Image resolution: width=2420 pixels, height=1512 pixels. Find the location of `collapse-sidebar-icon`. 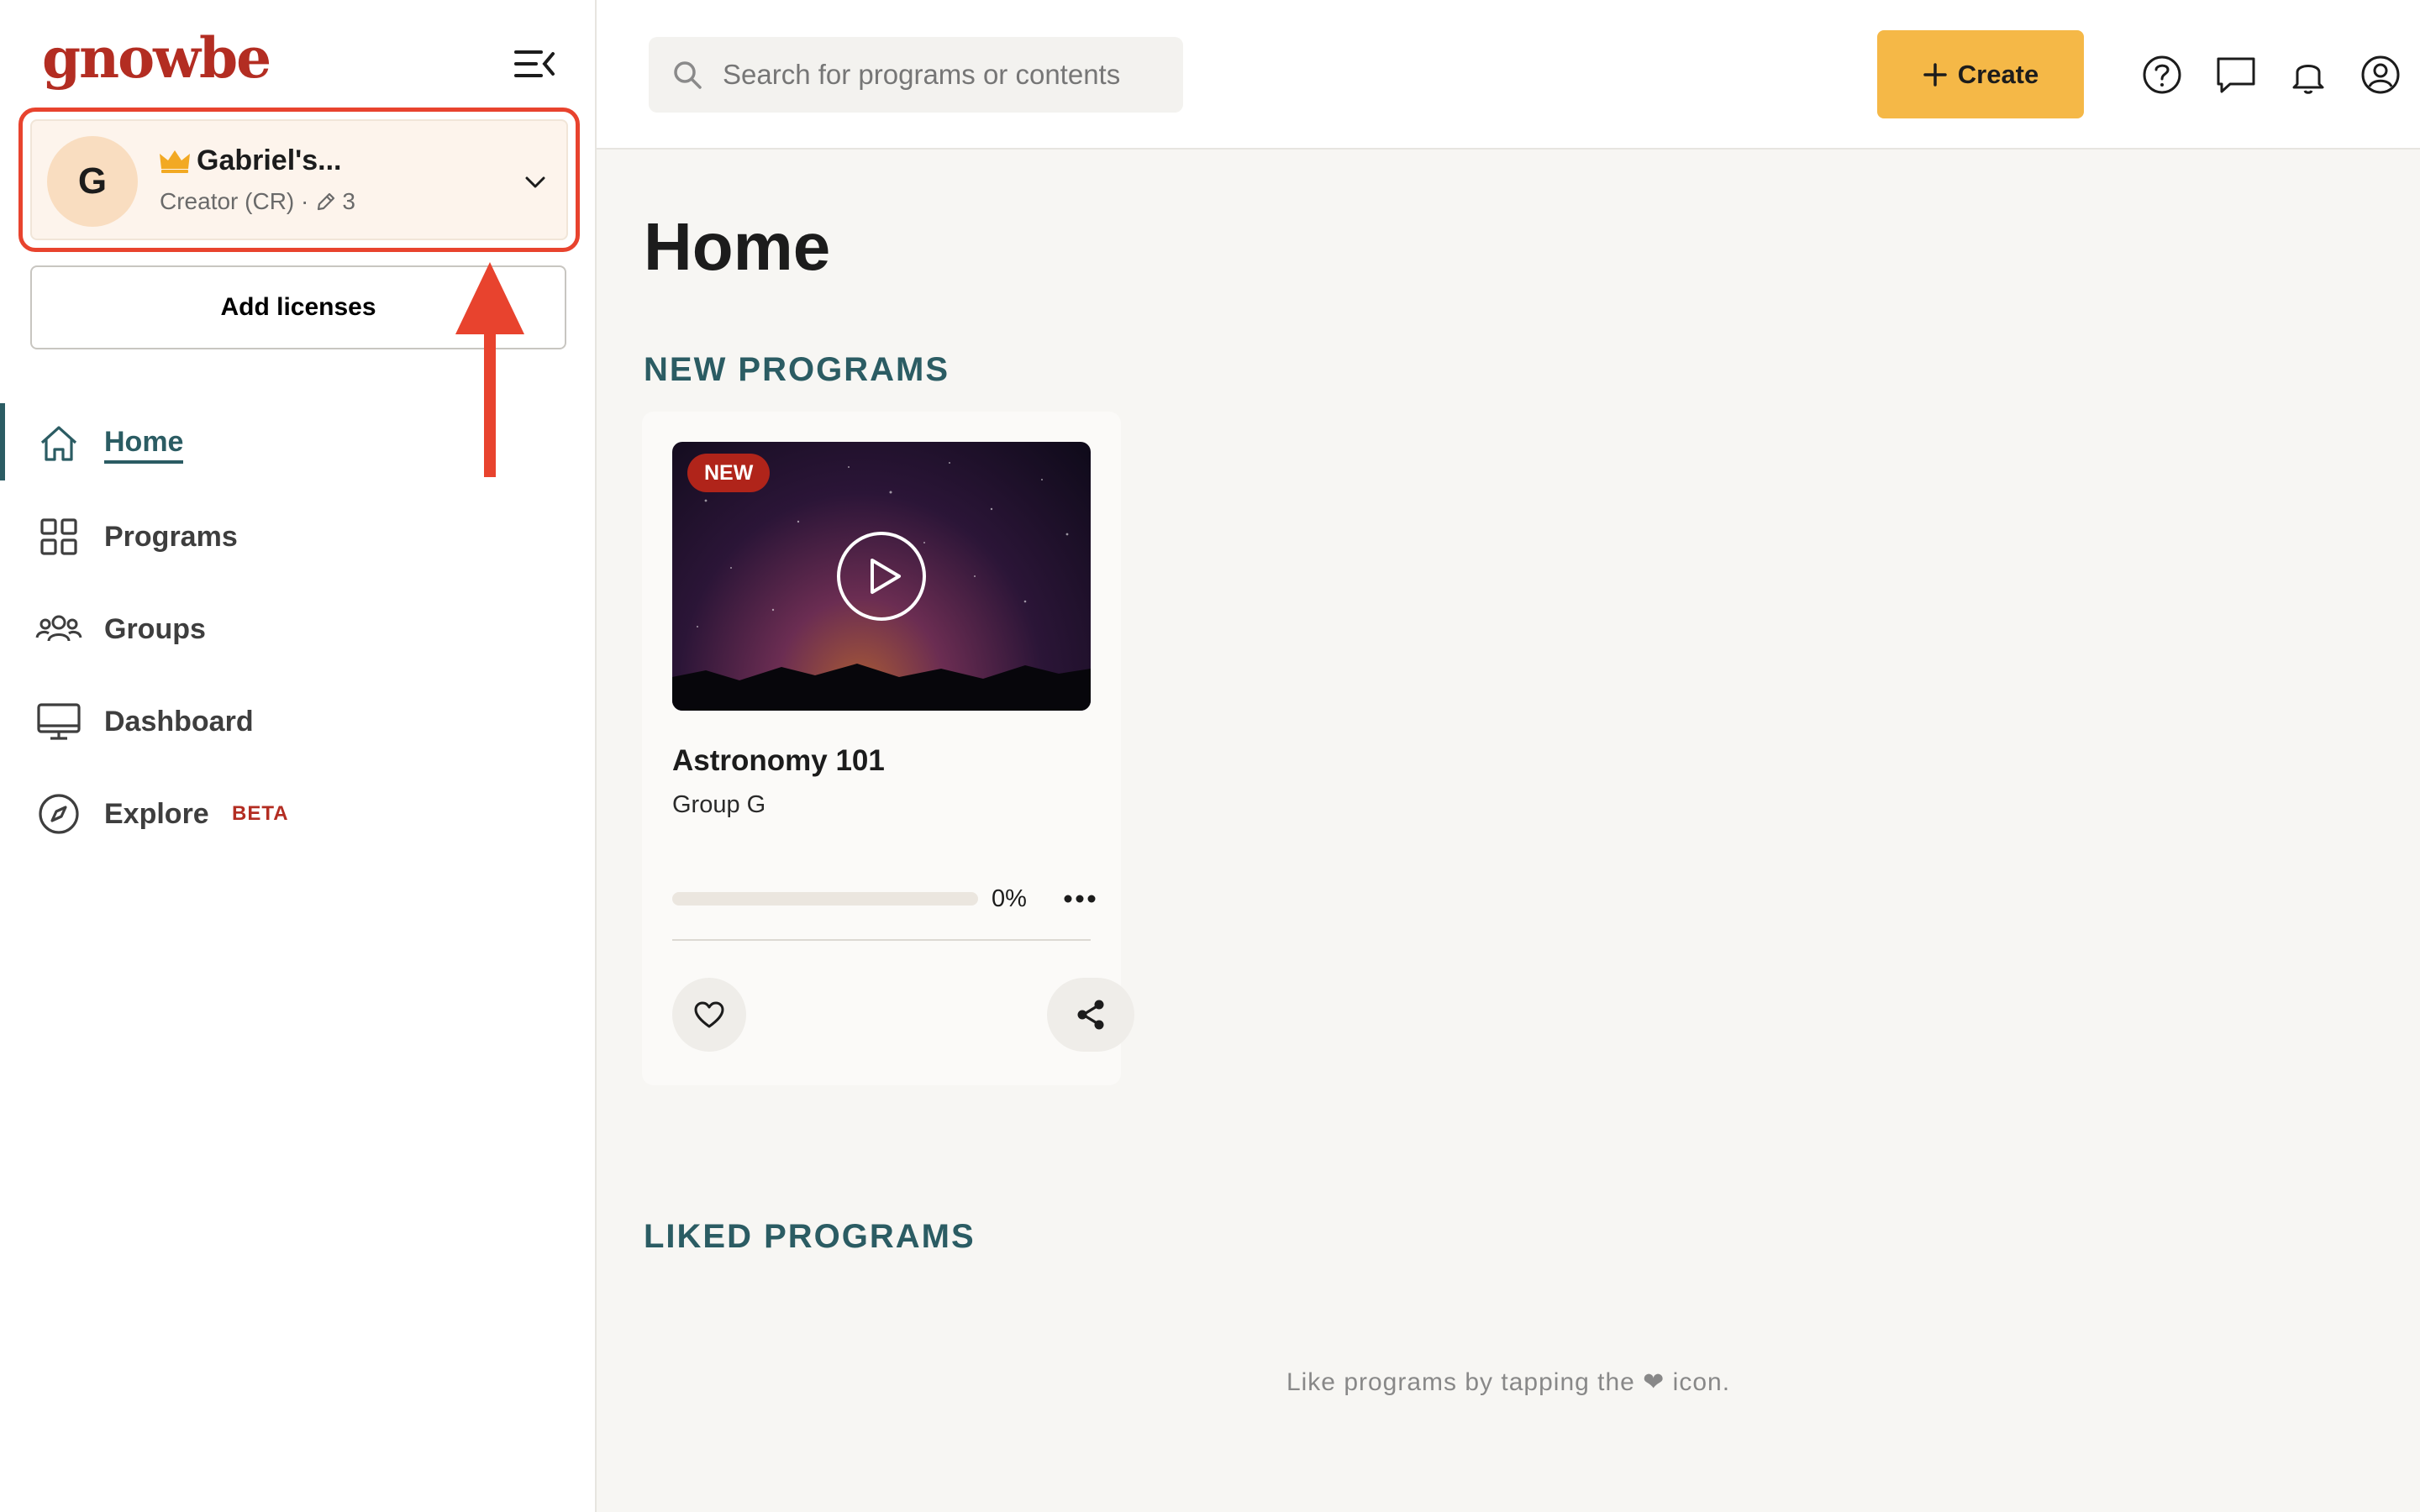

collapse-sidebar-icon is located at coordinates (534, 63).